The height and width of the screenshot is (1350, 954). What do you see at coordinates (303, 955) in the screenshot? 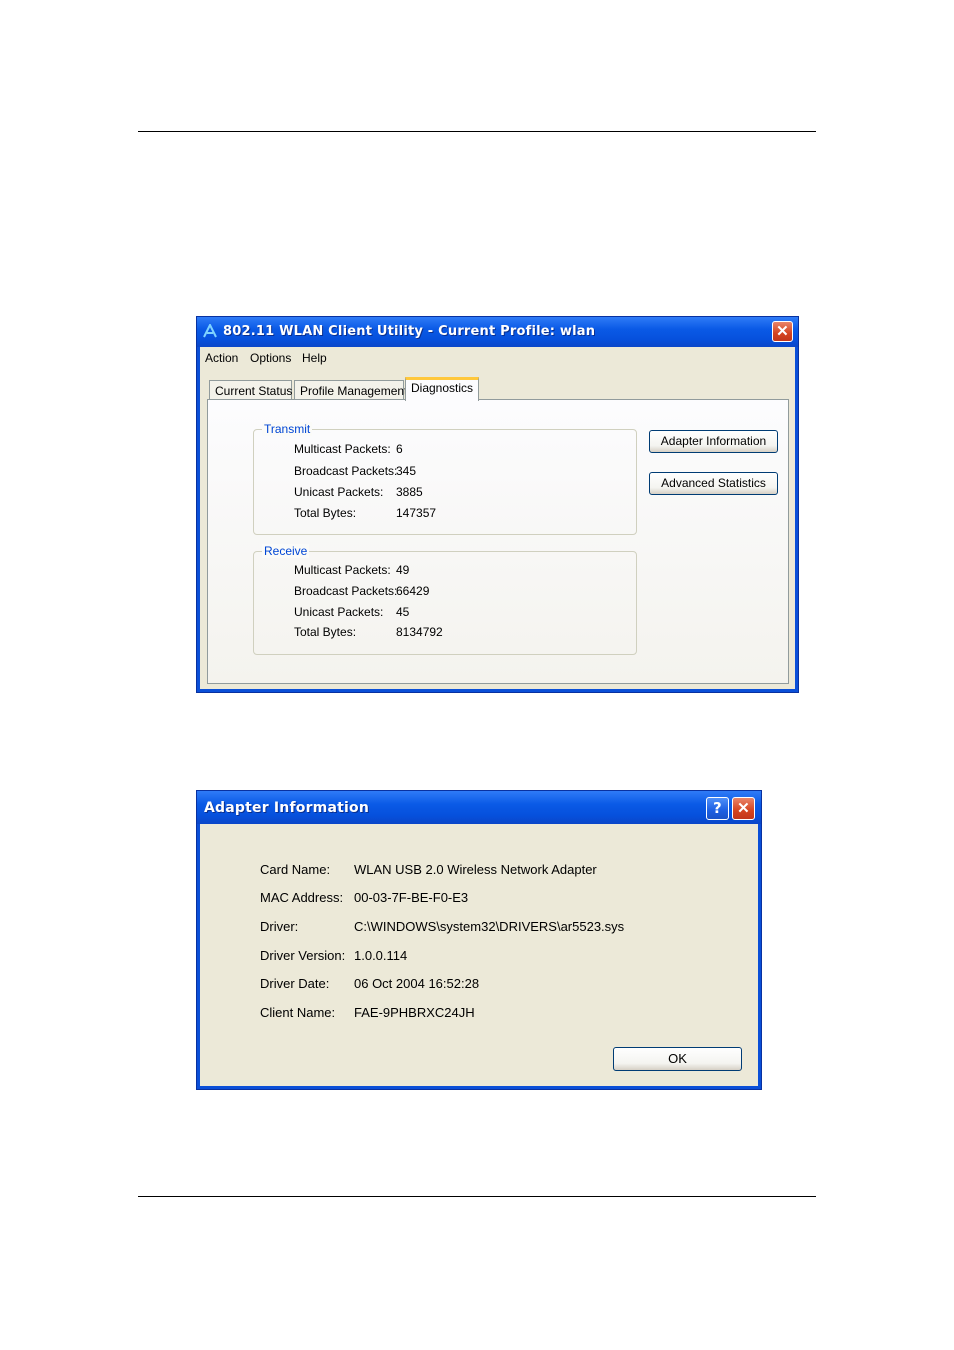
I see `row-label: Driver Version:` at bounding box center [303, 955].